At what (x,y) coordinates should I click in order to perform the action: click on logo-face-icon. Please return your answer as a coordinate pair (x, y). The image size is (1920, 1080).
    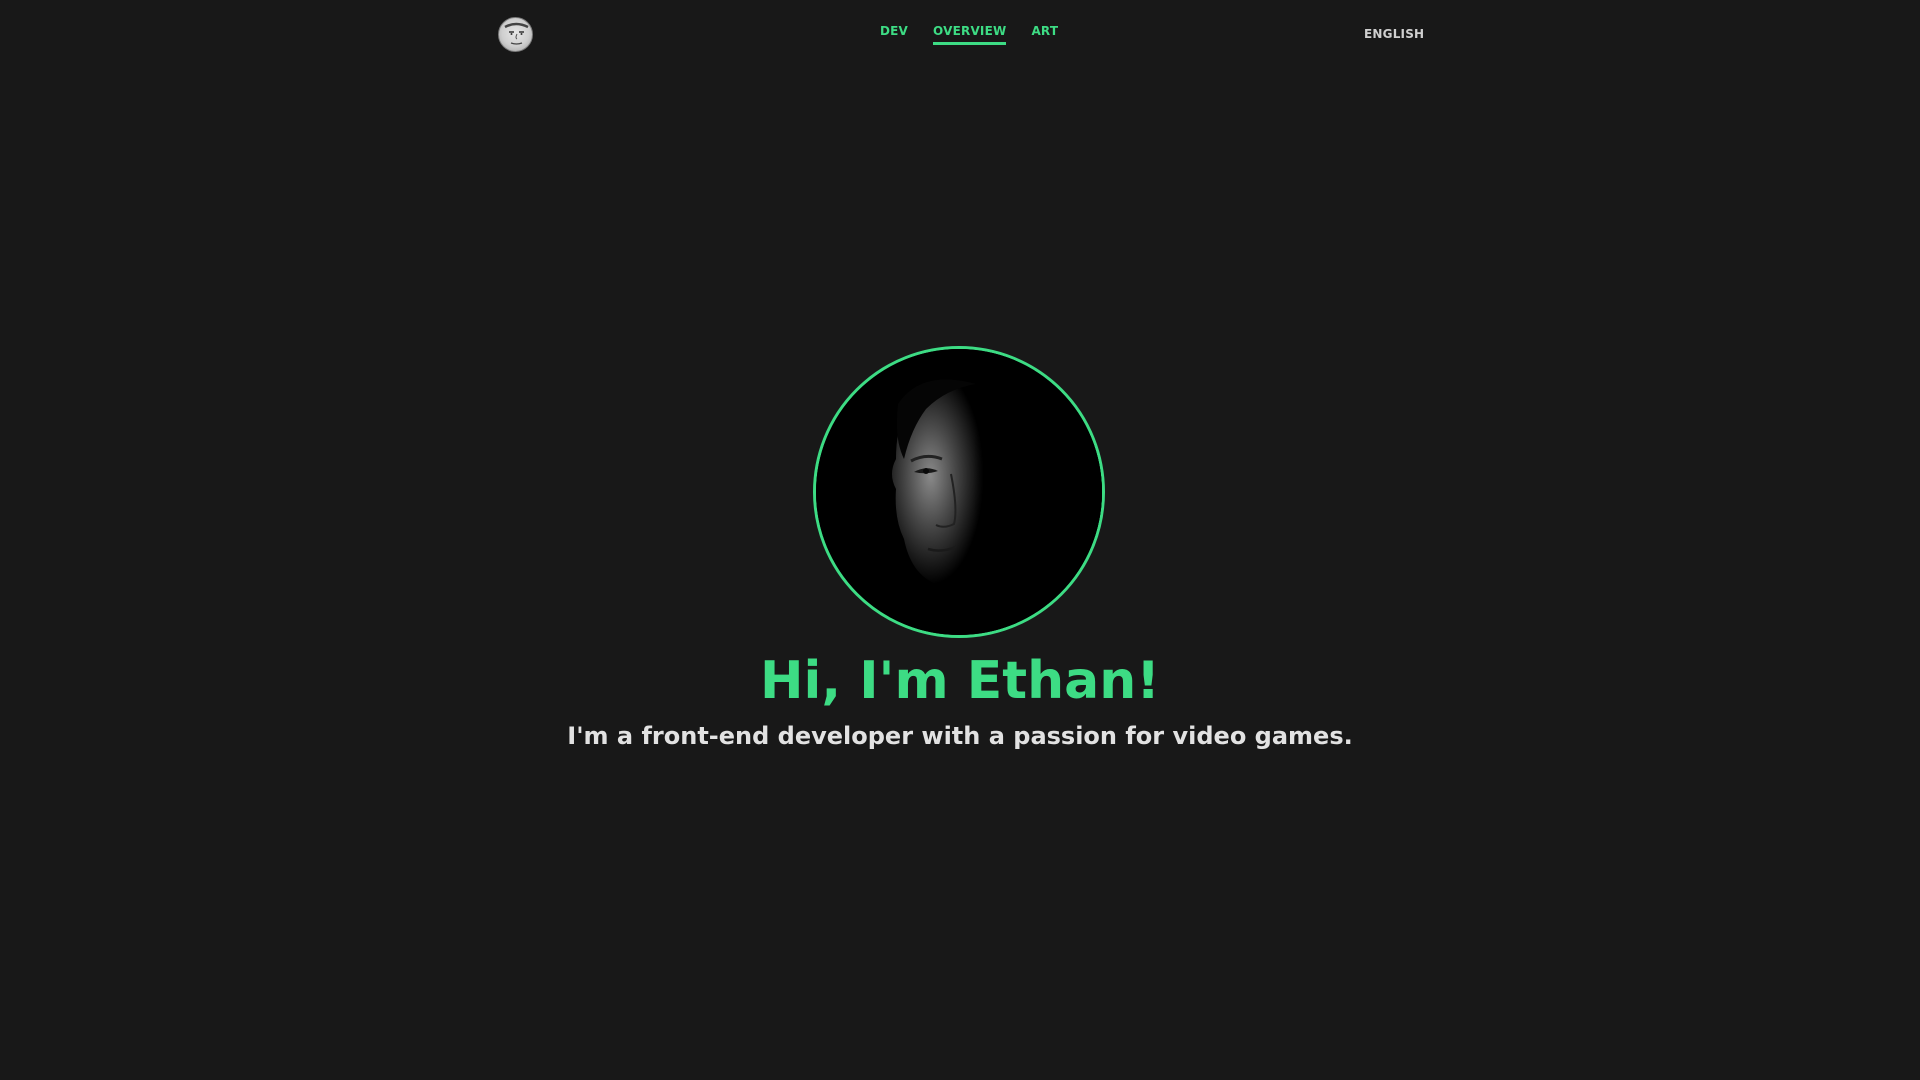
    Looking at the image, I should click on (515, 34).